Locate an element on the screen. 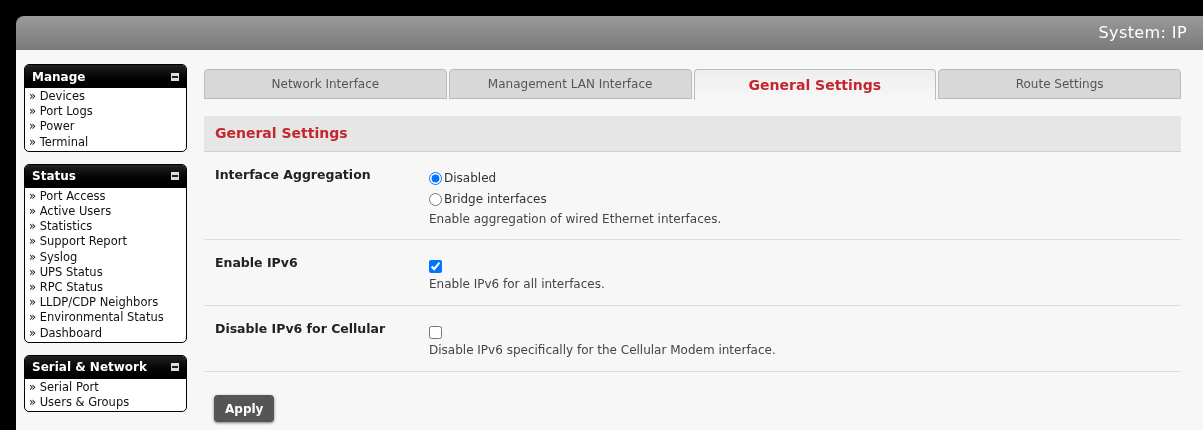 The width and height of the screenshot is (1203, 430). sidebar-link: » Terminal is located at coordinates (105, 142).